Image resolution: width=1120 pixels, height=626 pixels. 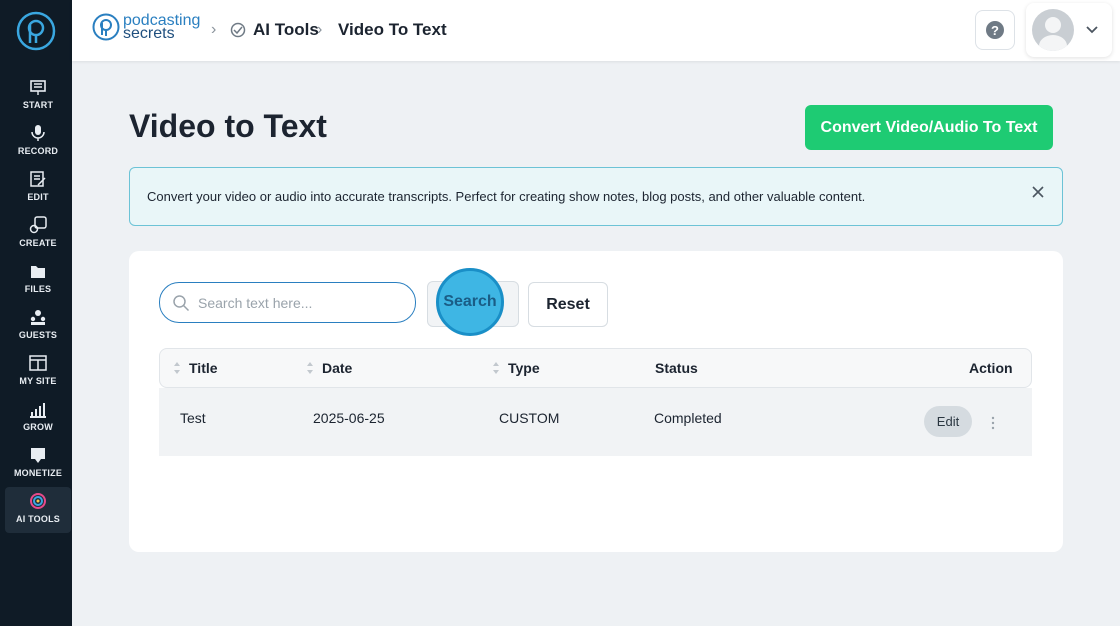 What do you see at coordinates (38, 179) in the screenshot?
I see `edit-icon` at bounding box center [38, 179].